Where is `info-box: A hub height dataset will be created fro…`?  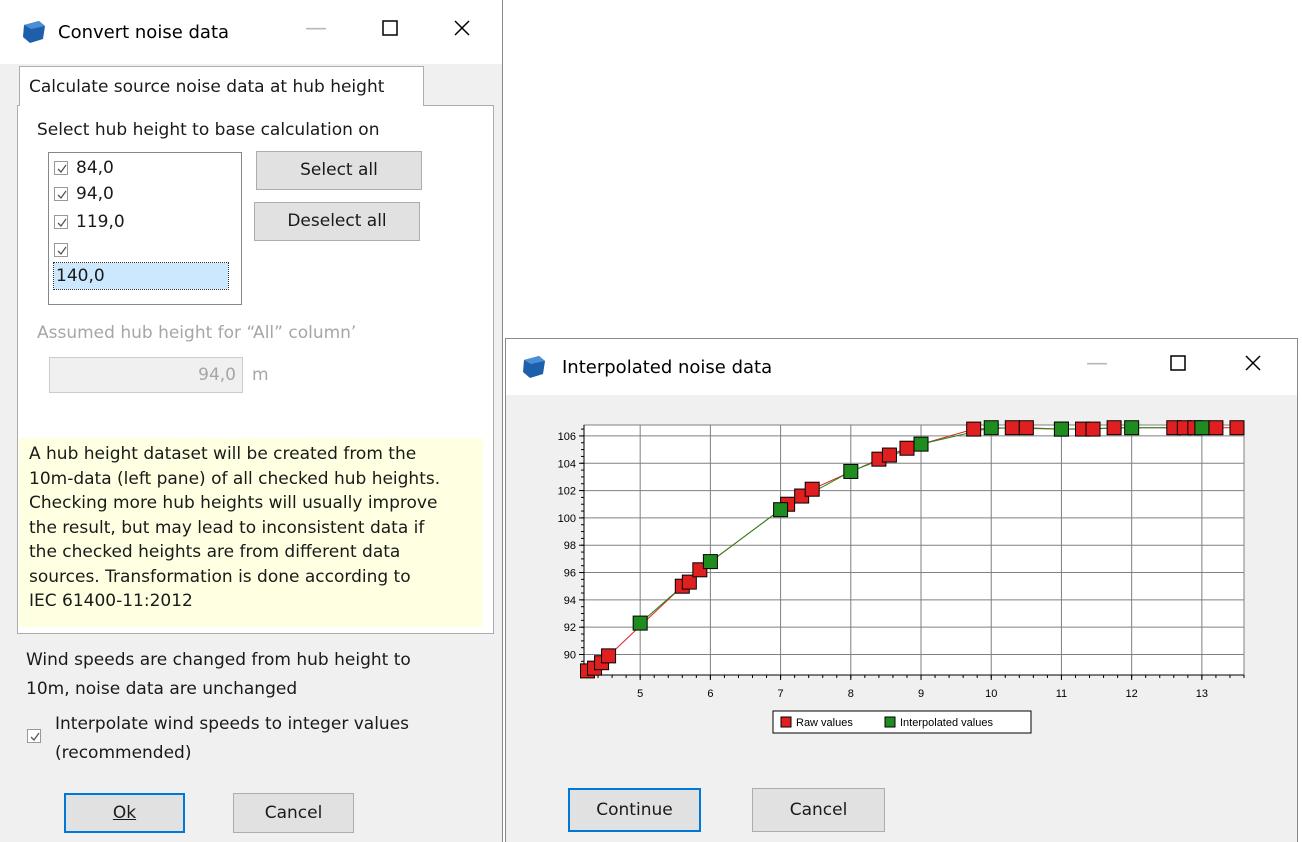
info-box: A hub height dataset will be created fro… is located at coordinates (251, 532).